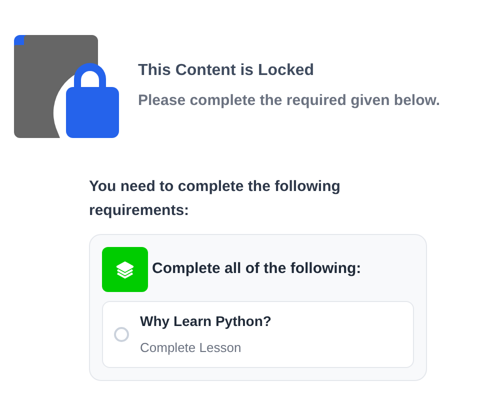  What do you see at coordinates (257, 269) in the screenshot?
I see `group-title: Complete all of the following:` at bounding box center [257, 269].